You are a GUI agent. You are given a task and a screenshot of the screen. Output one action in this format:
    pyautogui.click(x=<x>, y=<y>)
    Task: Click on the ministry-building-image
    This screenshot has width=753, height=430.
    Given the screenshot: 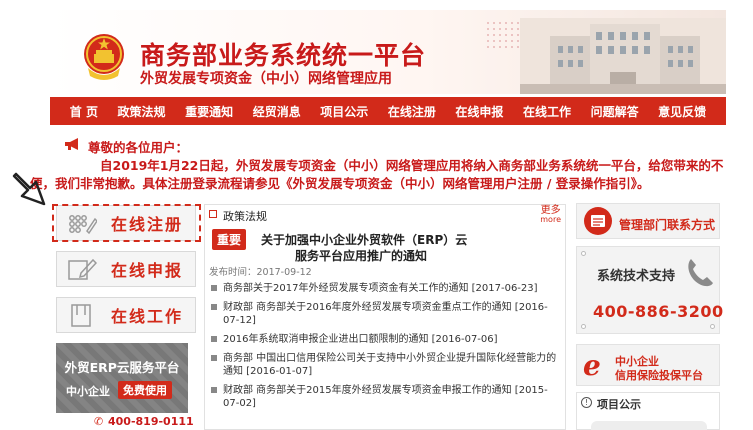 What is the action you would take?
    pyautogui.click(x=623, y=56)
    